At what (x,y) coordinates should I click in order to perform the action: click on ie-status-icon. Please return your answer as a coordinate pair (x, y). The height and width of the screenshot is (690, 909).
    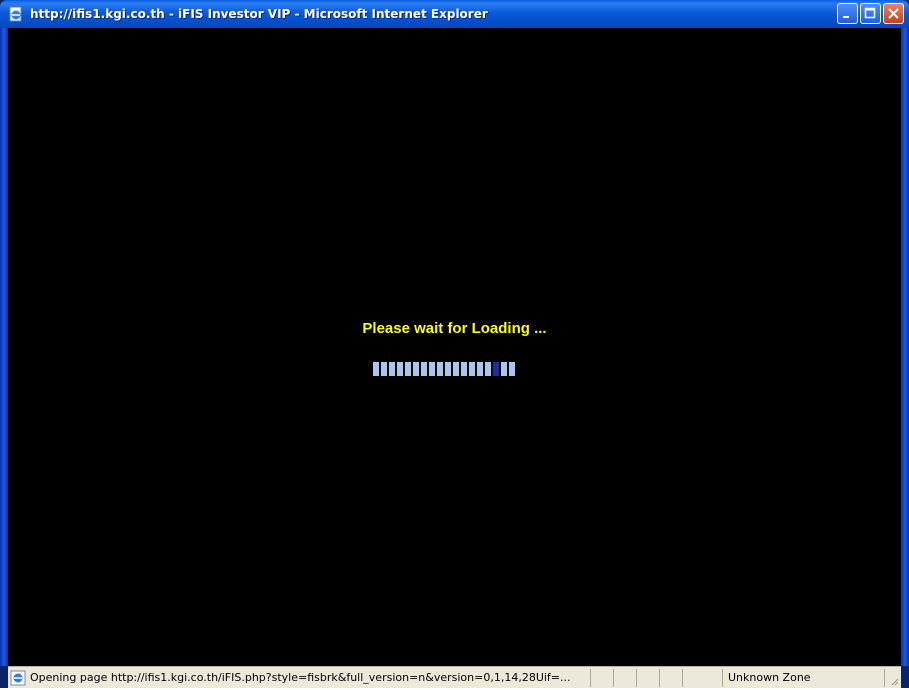
    Looking at the image, I should click on (18, 678).